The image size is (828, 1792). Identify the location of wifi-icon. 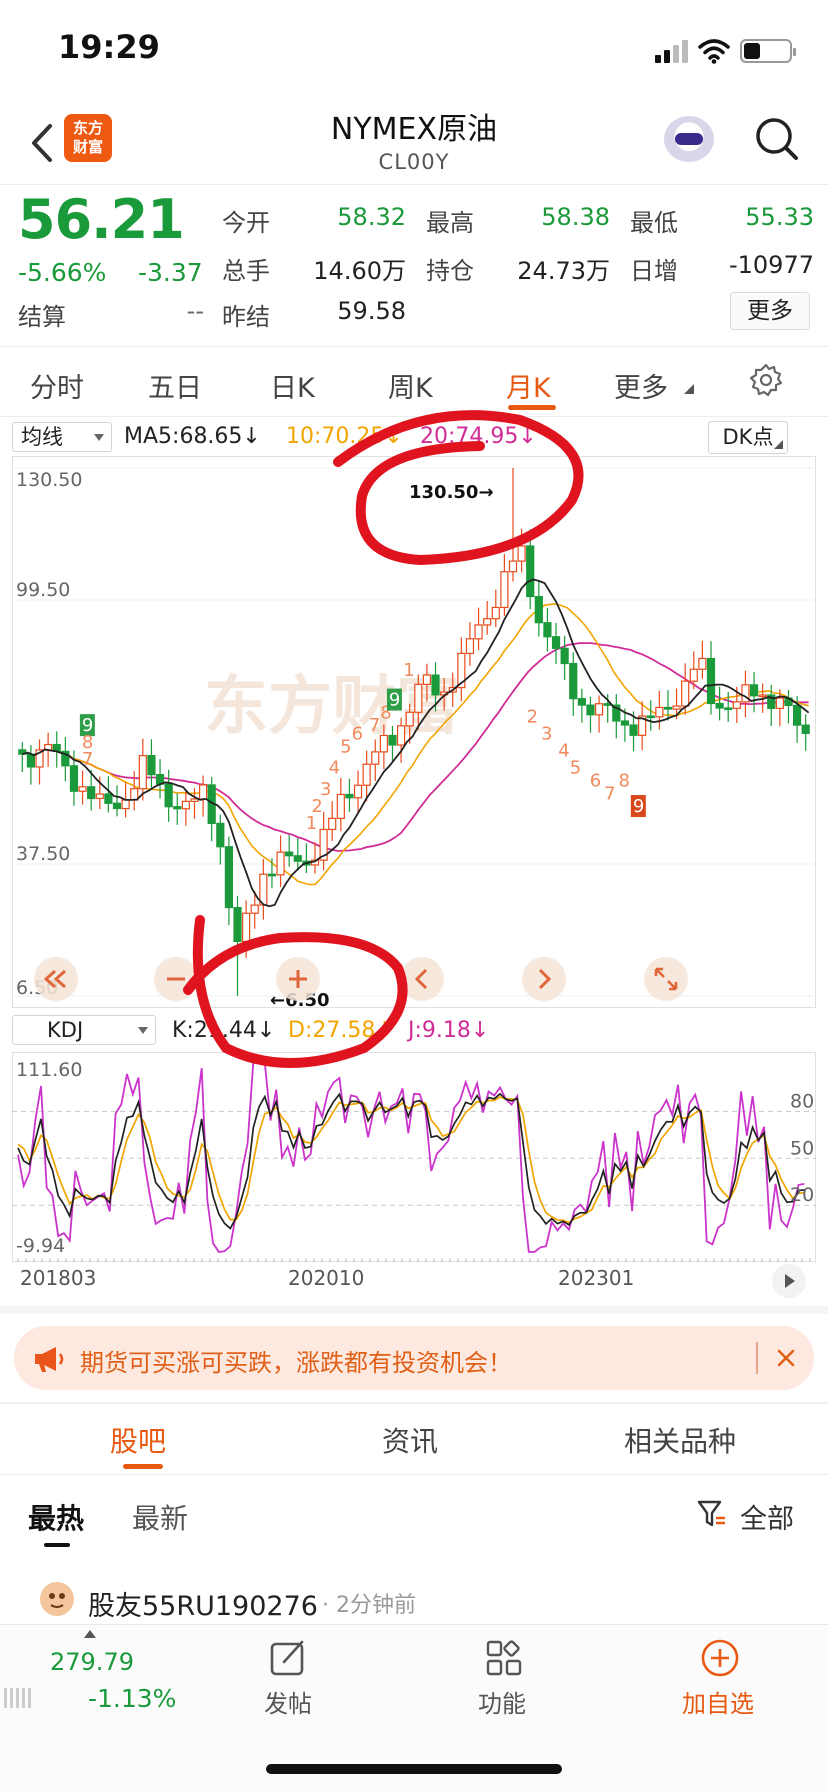
(714, 51).